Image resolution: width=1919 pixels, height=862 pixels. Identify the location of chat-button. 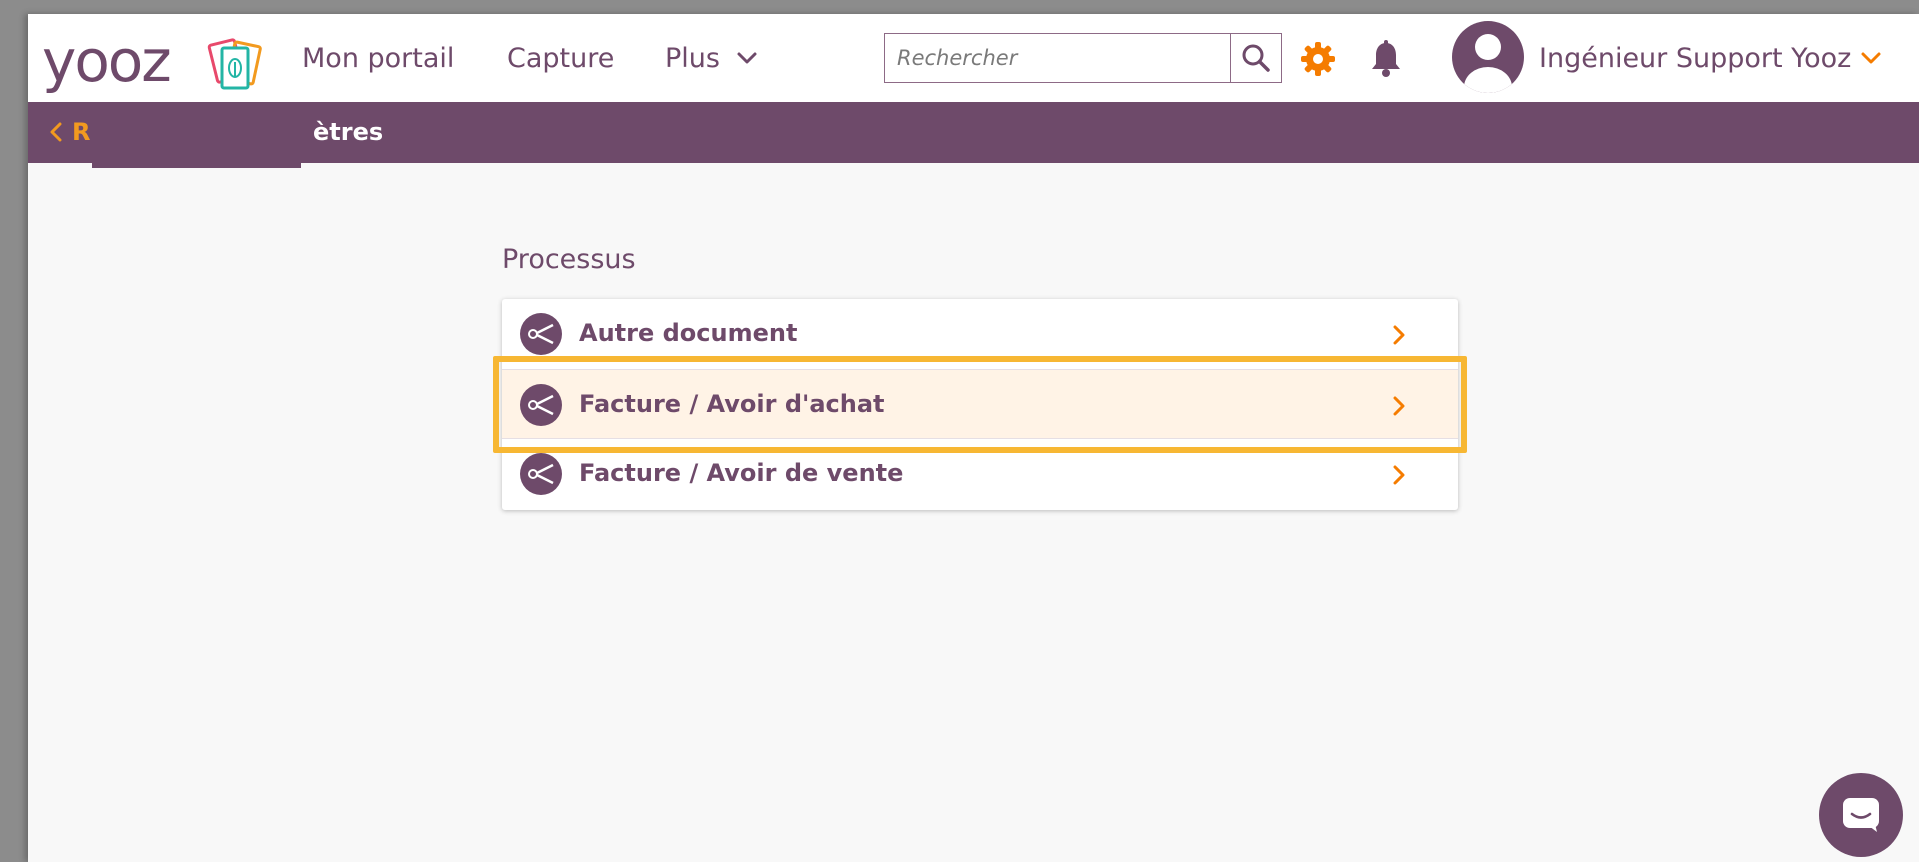
(1861, 815).